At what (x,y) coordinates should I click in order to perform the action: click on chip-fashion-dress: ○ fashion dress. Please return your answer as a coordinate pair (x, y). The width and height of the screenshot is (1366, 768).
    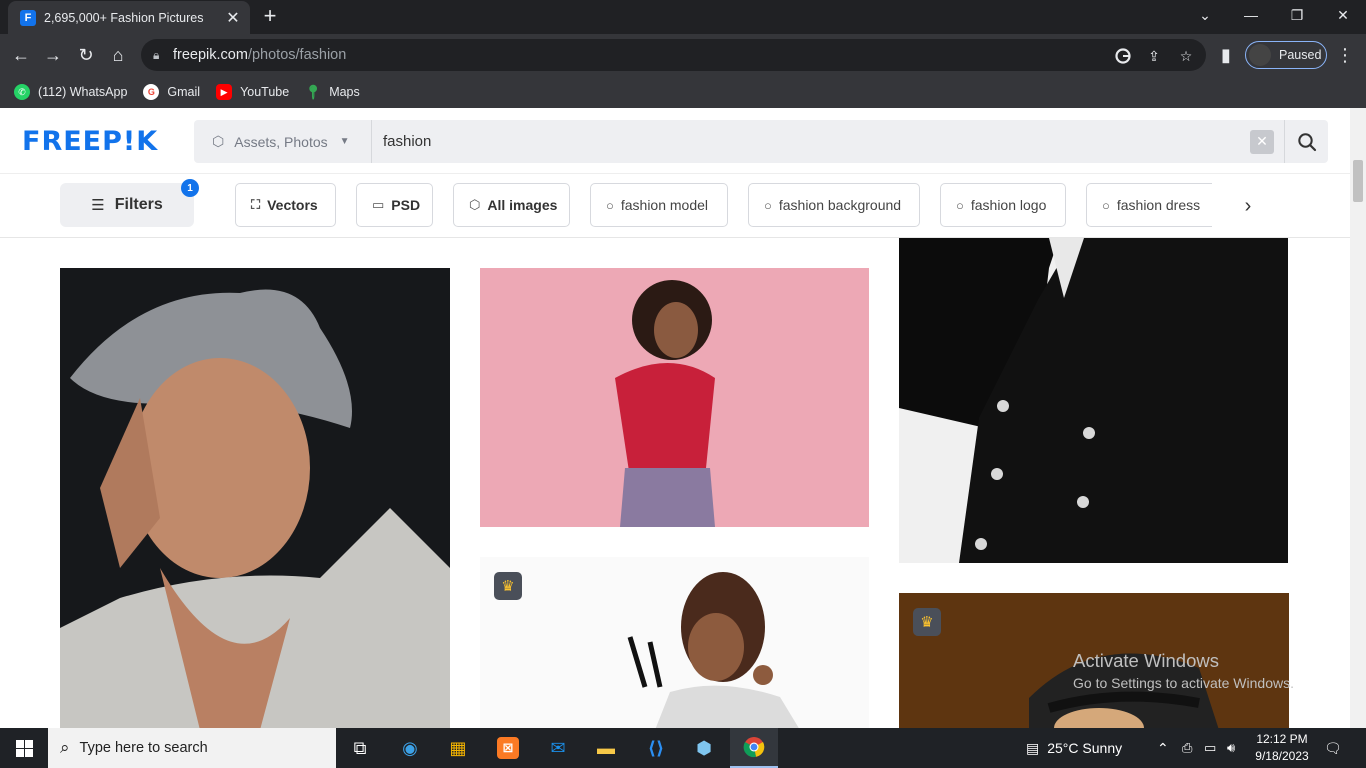
    Looking at the image, I should click on (1149, 205).